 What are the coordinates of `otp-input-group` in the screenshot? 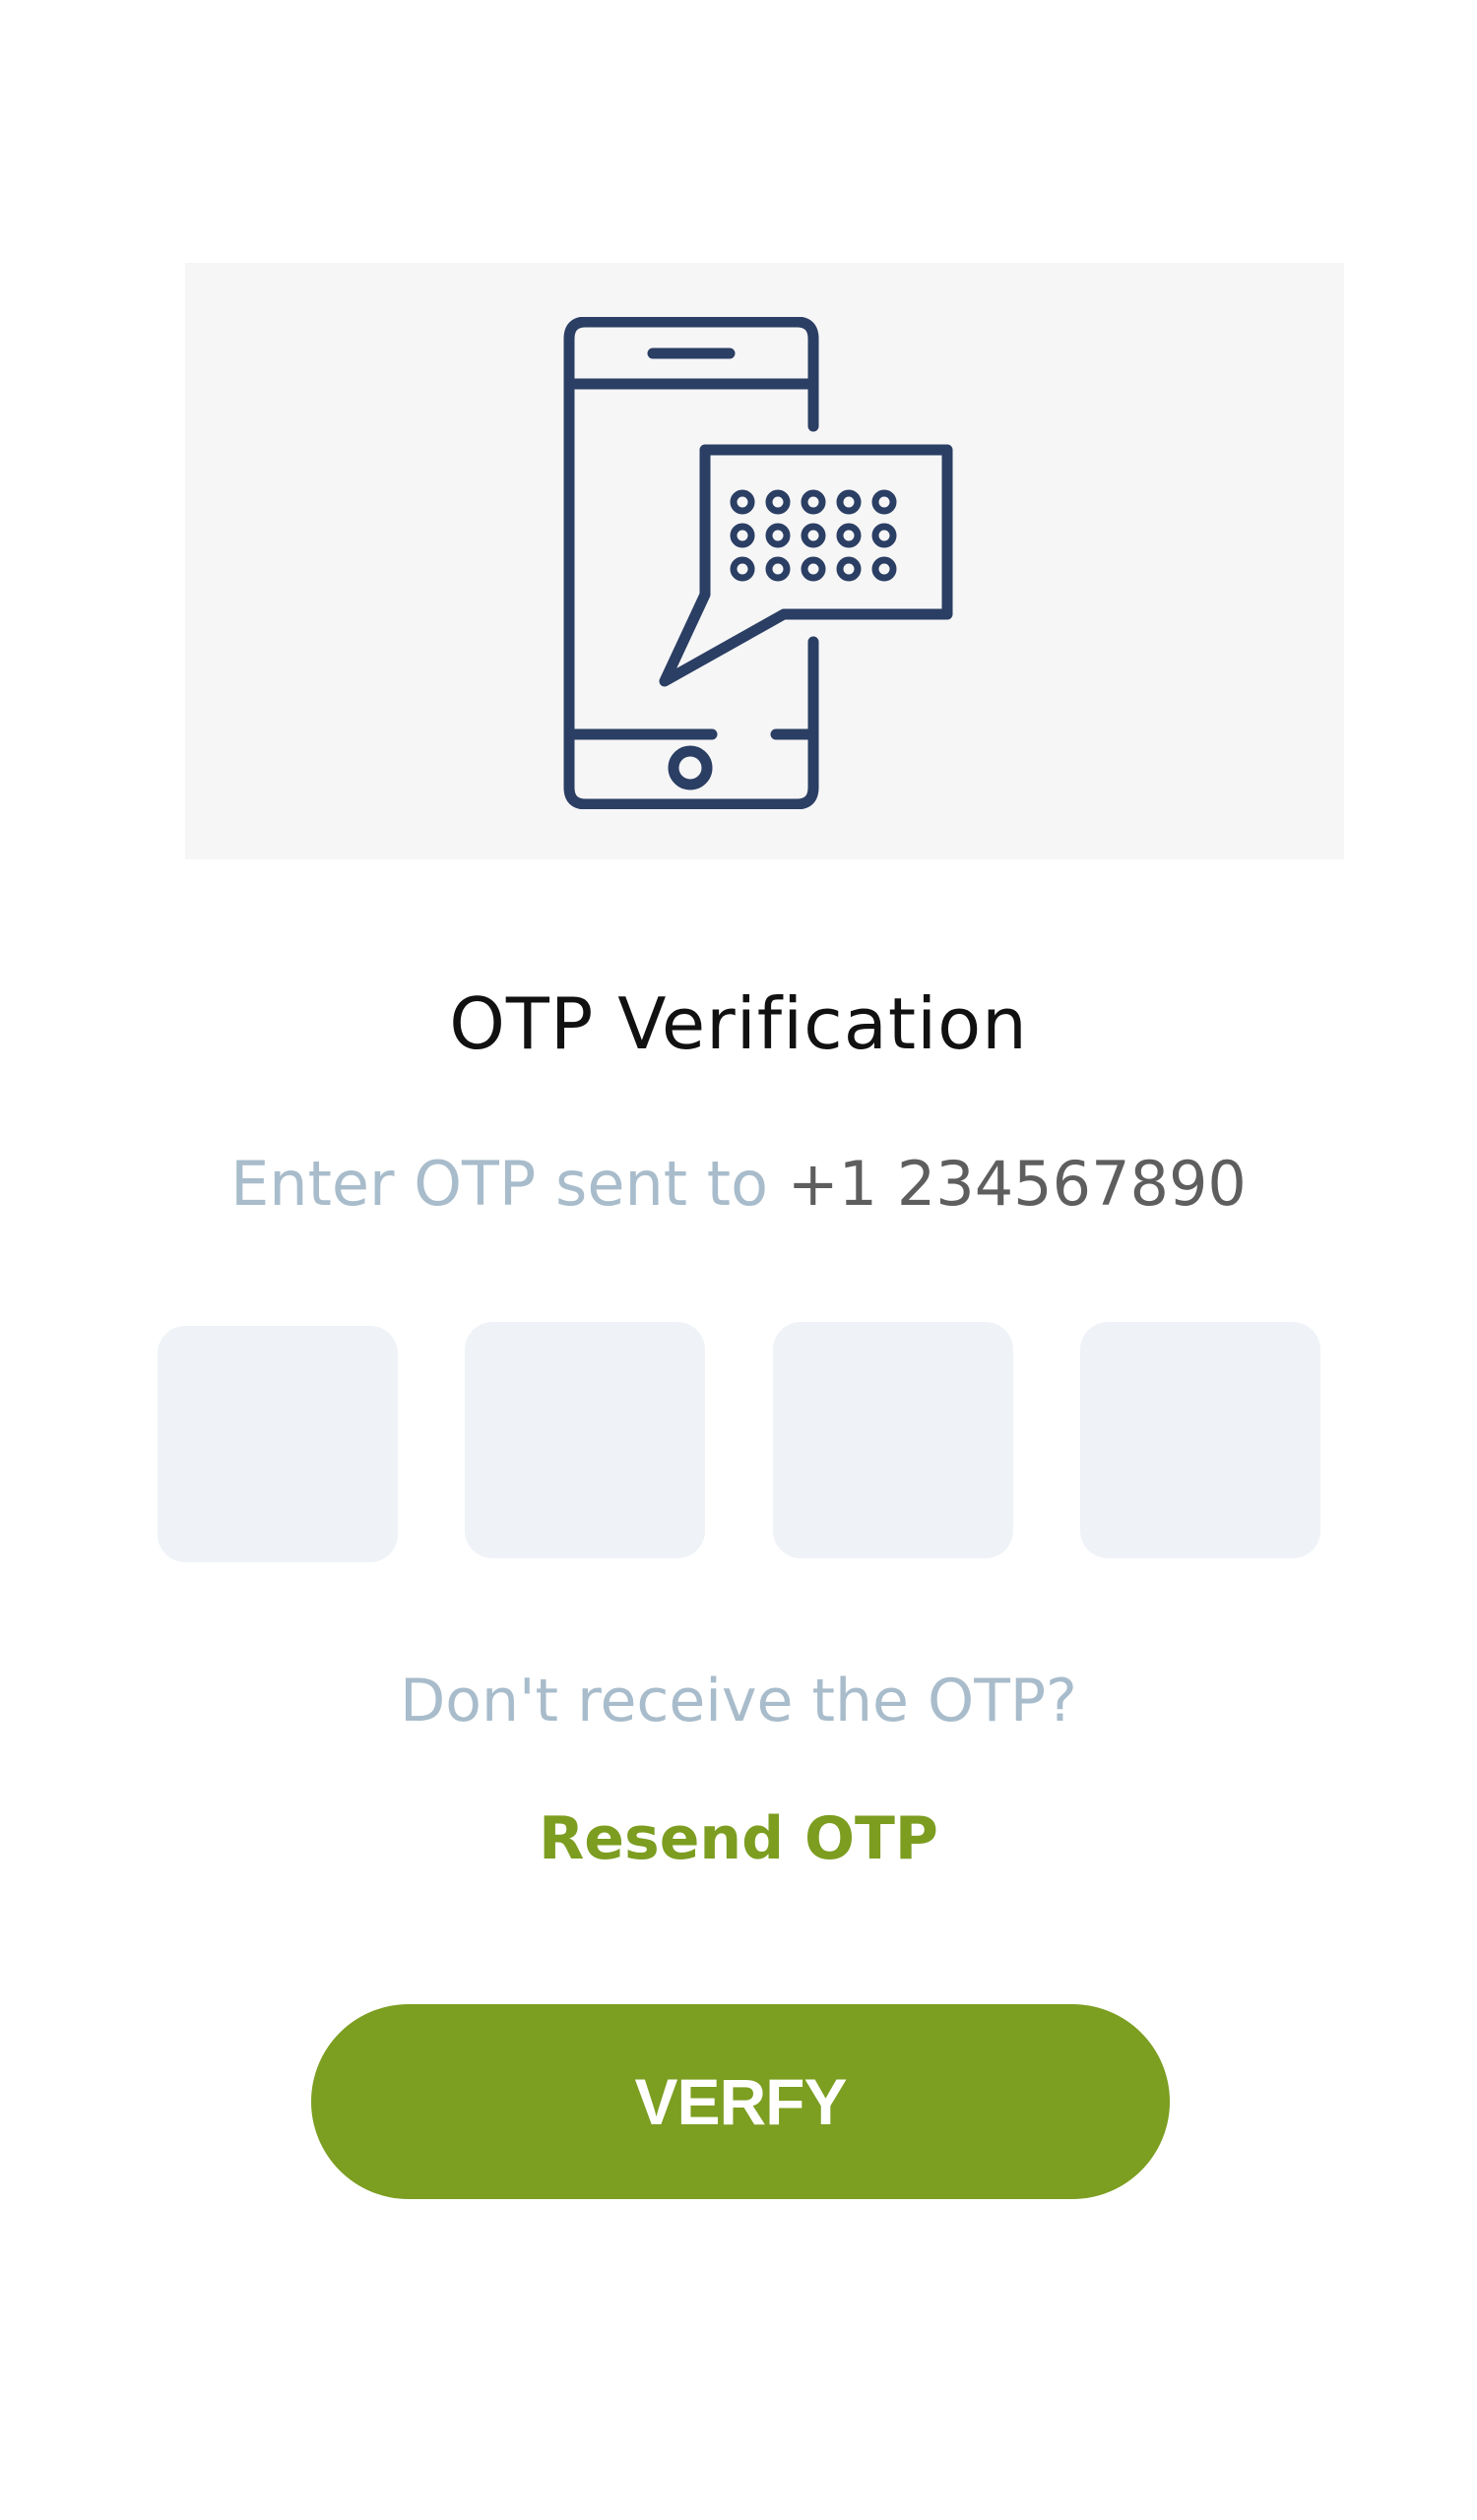 It's located at (739, 1442).